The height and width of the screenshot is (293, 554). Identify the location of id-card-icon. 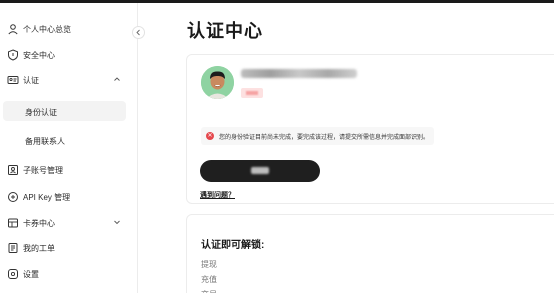
(13, 80).